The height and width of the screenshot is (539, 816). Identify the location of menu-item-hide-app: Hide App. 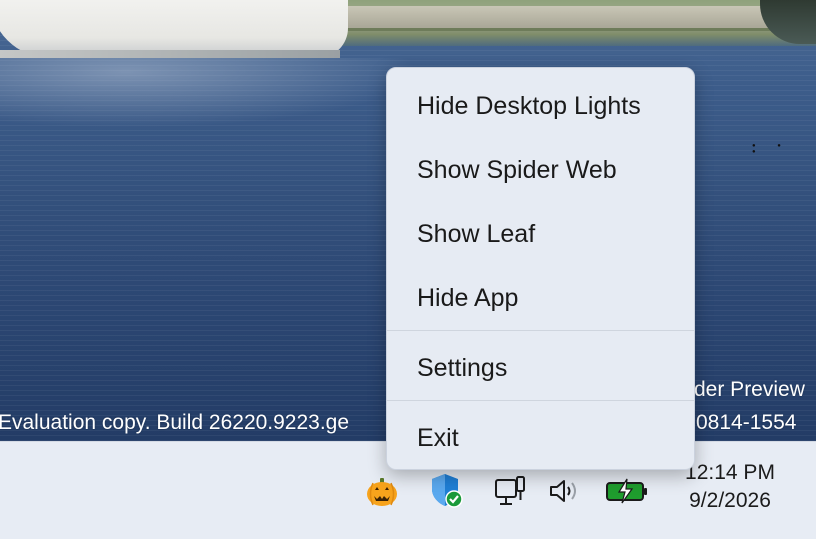
(540, 298).